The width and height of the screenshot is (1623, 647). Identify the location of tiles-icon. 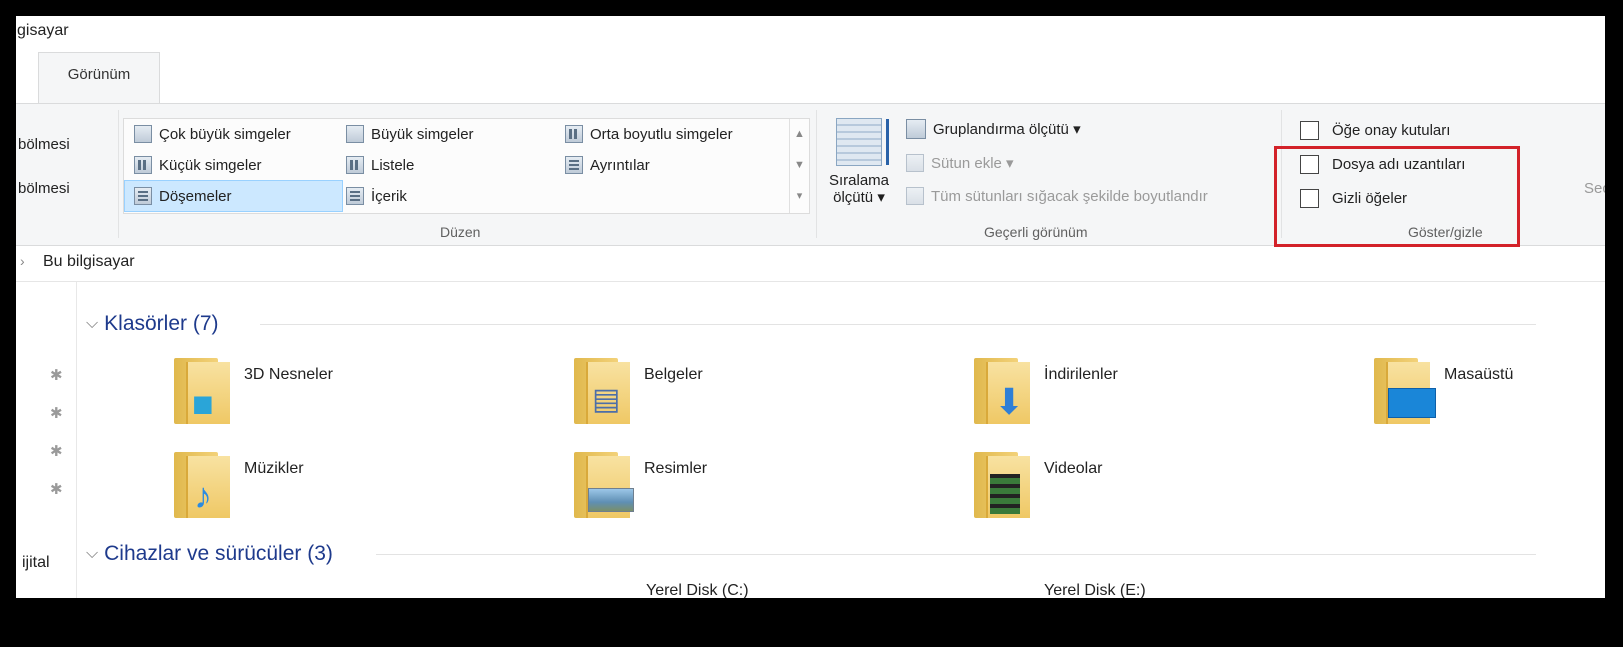
(143, 196).